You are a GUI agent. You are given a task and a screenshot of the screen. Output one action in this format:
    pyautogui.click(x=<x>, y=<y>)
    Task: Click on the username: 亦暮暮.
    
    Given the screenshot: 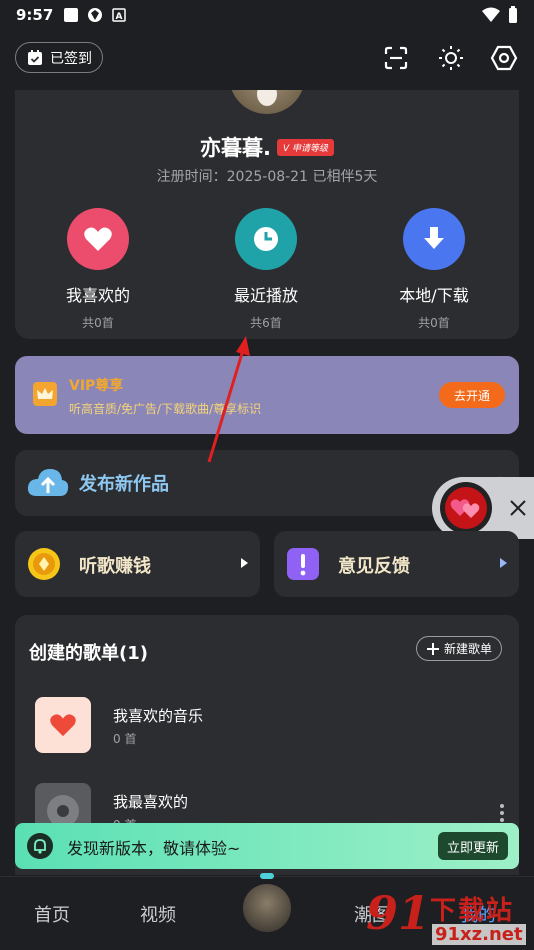 What is the action you would take?
    pyautogui.click(x=235, y=148)
    